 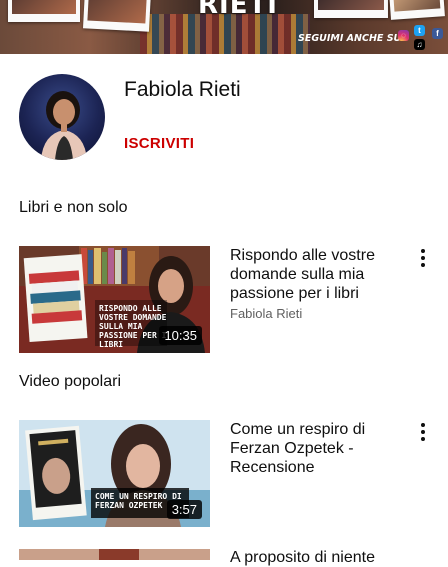 I want to click on banner-bookshelf, so click(x=225, y=34).